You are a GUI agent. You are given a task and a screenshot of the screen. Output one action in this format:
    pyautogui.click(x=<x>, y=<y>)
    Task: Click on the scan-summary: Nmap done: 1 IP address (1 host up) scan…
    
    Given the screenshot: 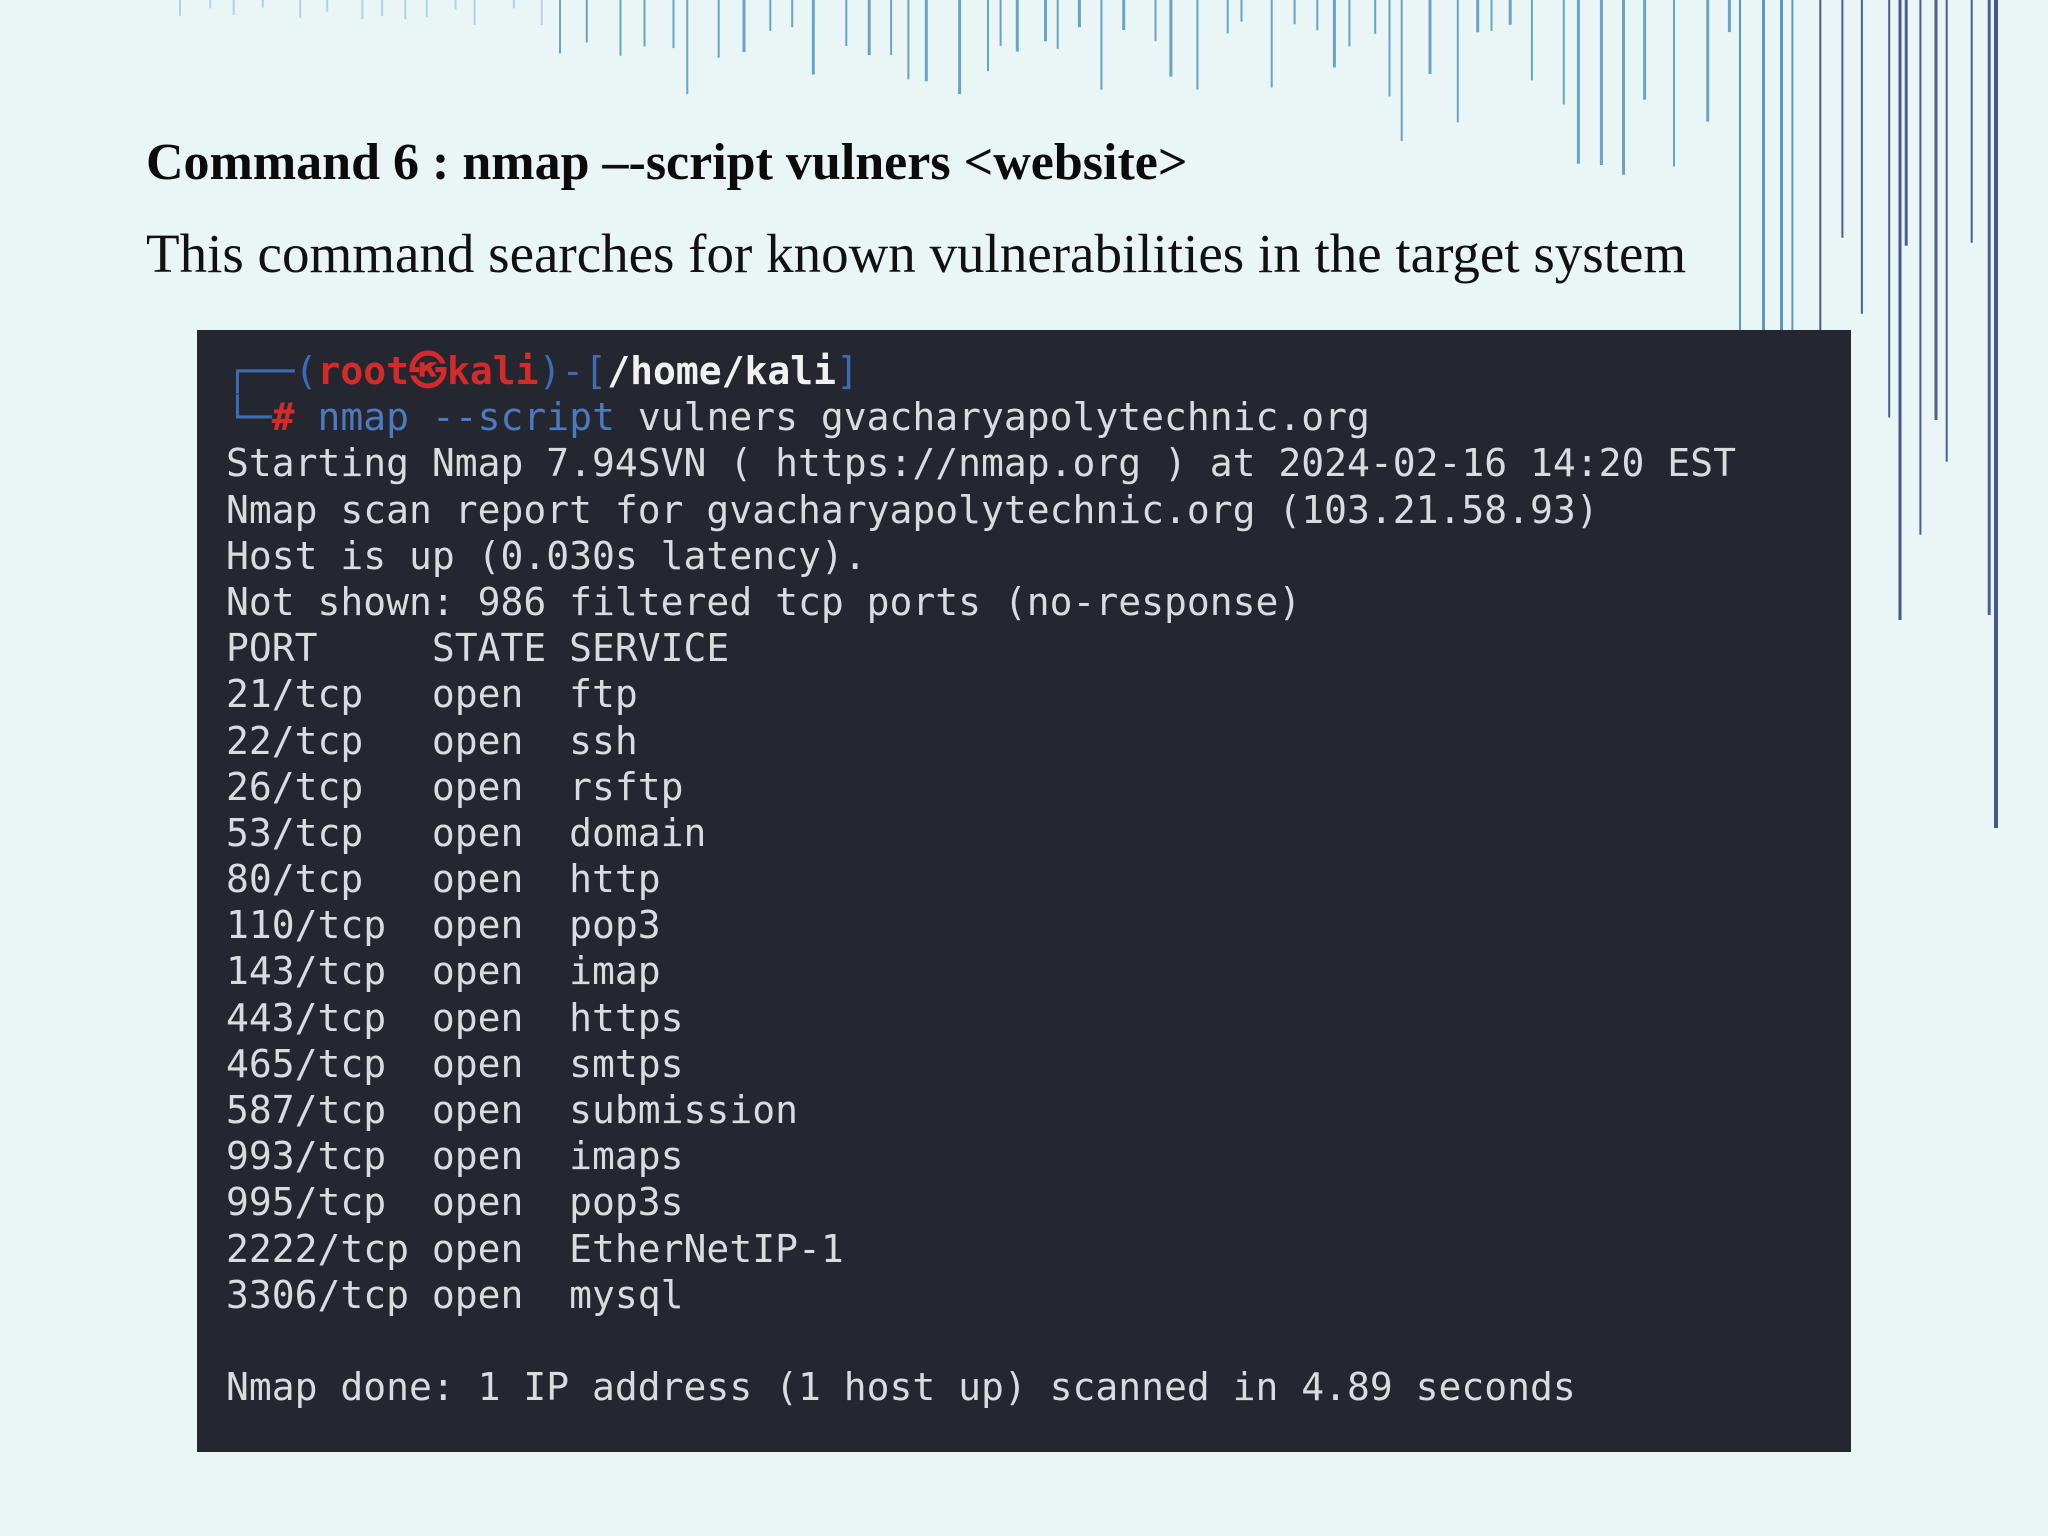 What is the action you would take?
    pyautogui.click(x=901, y=1387)
    